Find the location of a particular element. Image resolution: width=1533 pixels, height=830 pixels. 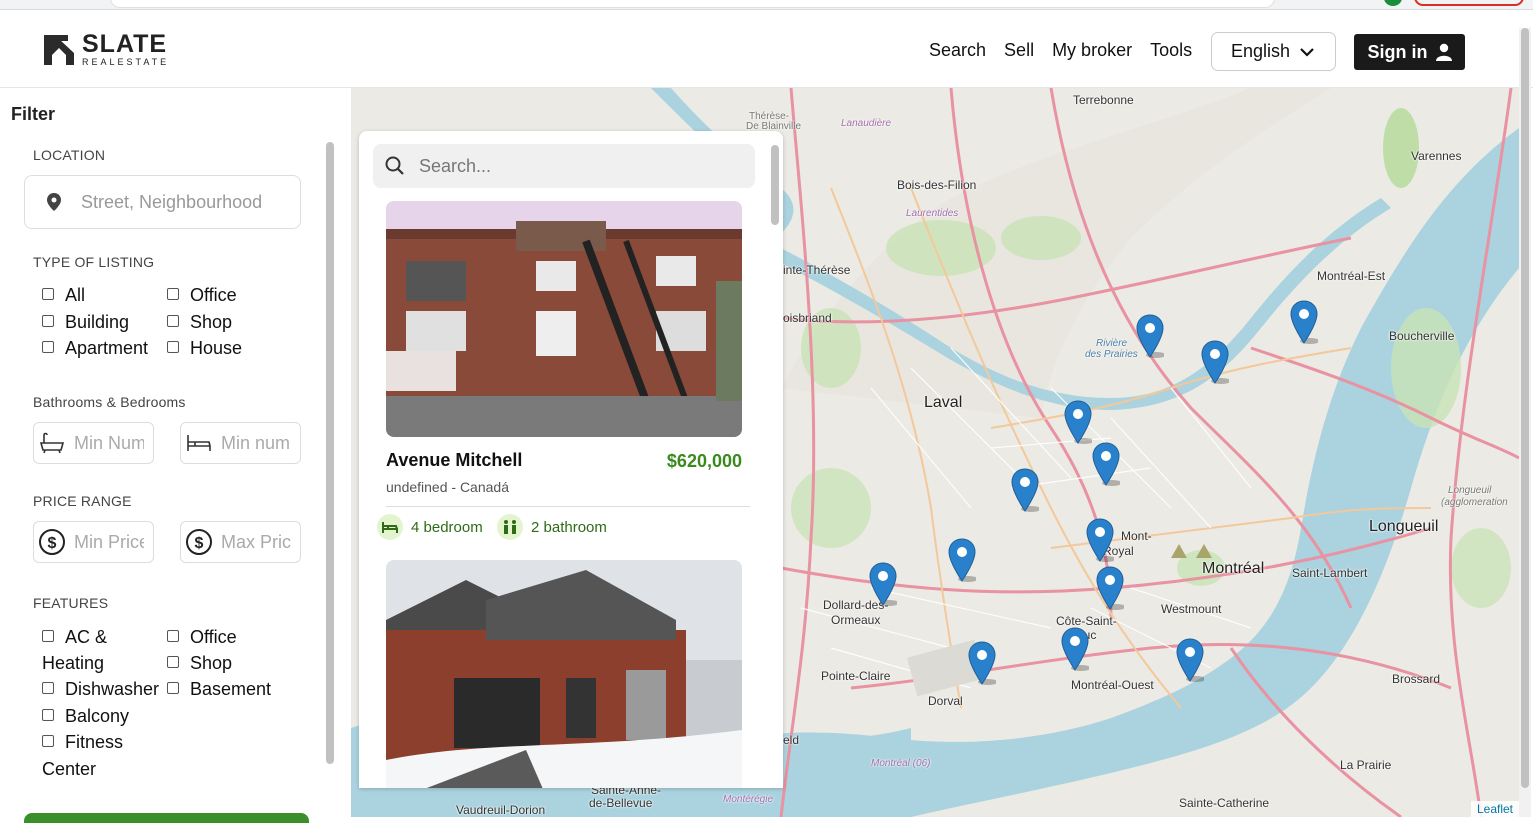

map-label-longueuil: Longueuil is located at coordinates (1404, 526).